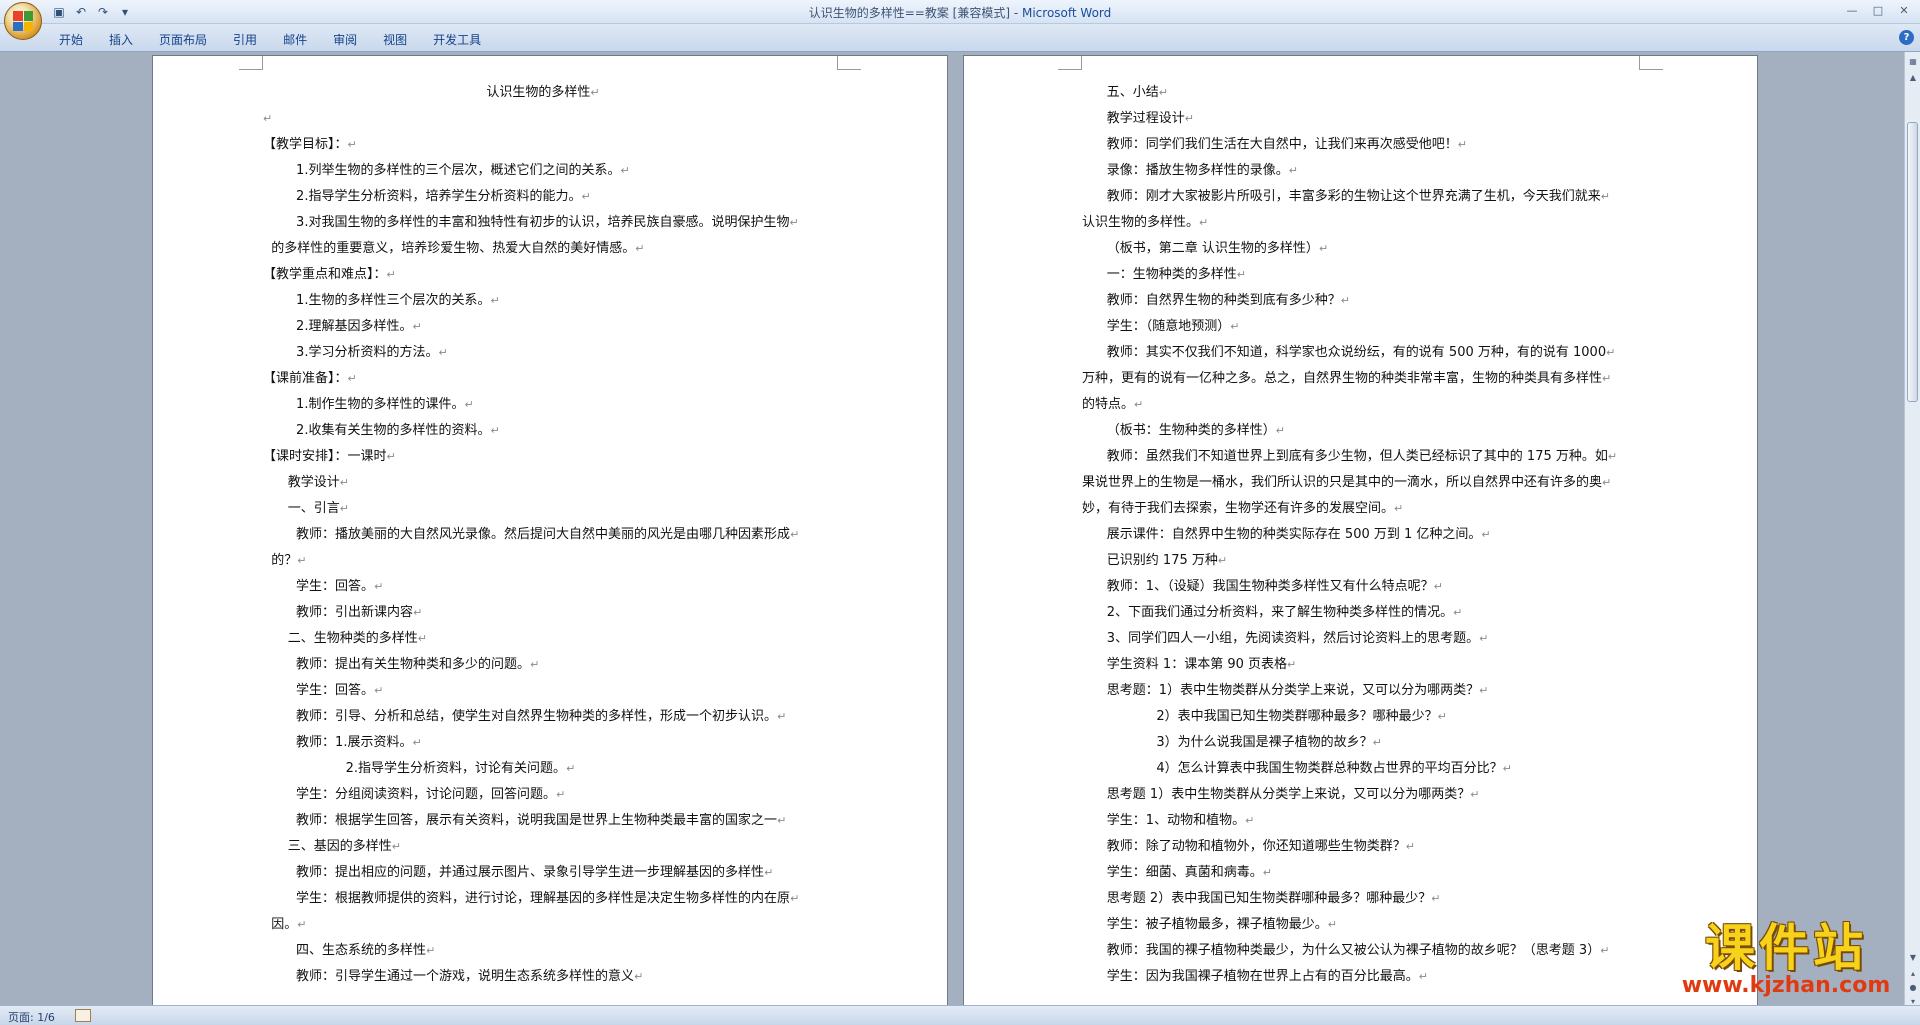  I want to click on paragraph-text: 学生：（随意地预测）, so click(1156, 326).